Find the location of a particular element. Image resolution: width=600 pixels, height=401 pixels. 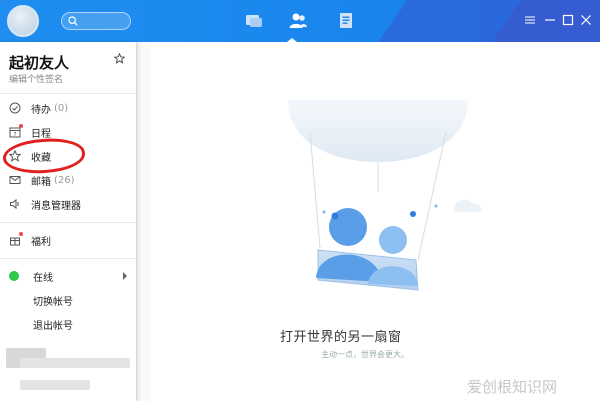

close-icon is located at coordinates (586, 20).